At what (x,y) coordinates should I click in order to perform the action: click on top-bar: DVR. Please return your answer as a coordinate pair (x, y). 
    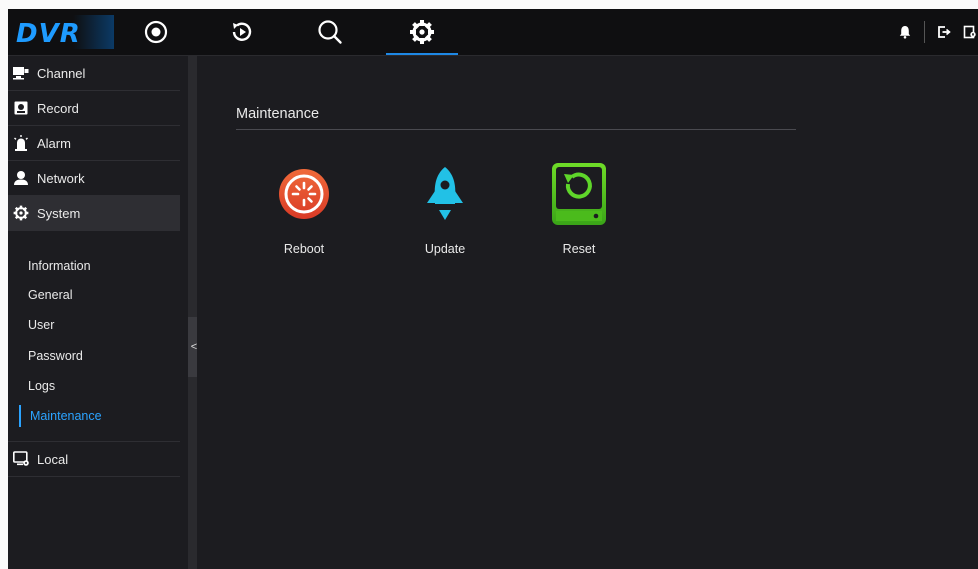
    Looking at the image, I should click on (493, 32).